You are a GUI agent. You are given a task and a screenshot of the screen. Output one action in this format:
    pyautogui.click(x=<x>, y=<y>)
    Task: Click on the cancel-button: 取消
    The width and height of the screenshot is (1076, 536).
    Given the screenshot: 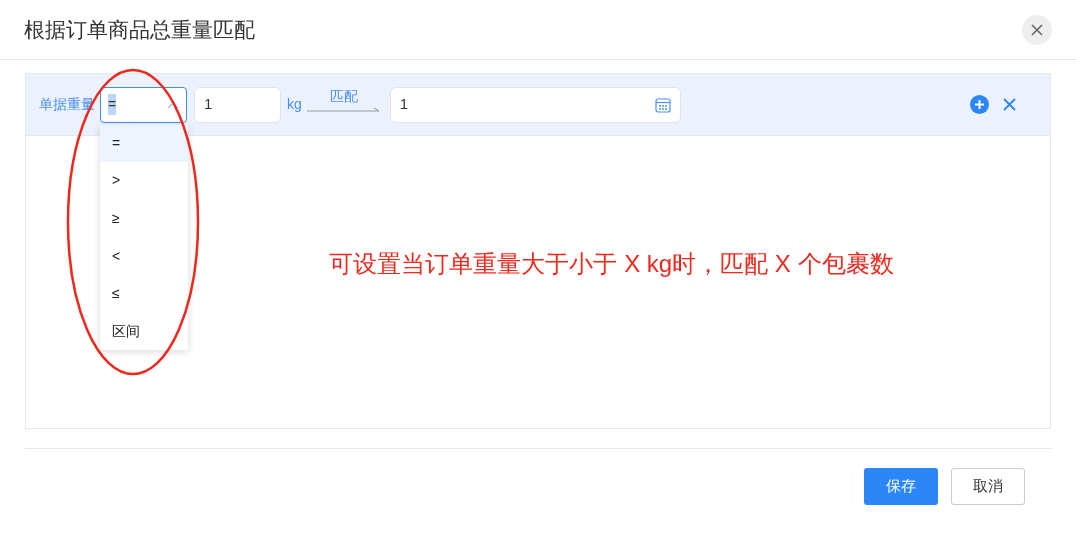 What is the action you would take?
    pyautogui.click(x=988, y=486)
    